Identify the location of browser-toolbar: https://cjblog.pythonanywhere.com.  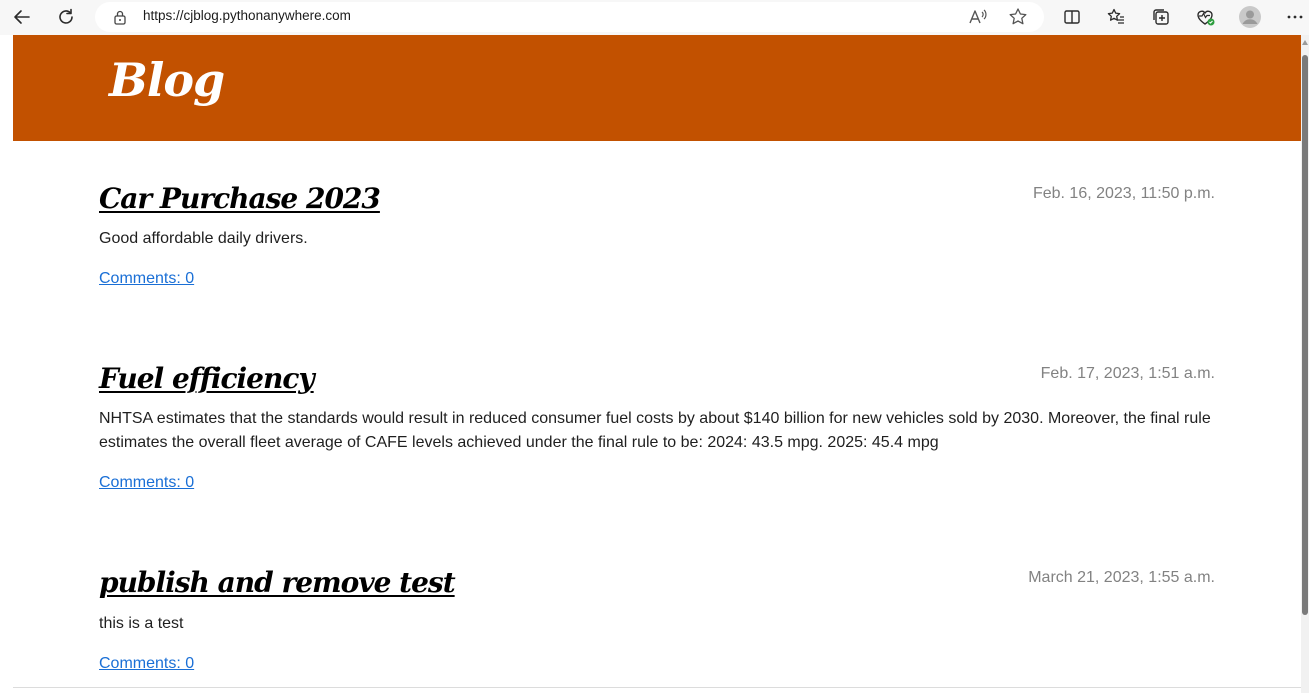
(654, 17).